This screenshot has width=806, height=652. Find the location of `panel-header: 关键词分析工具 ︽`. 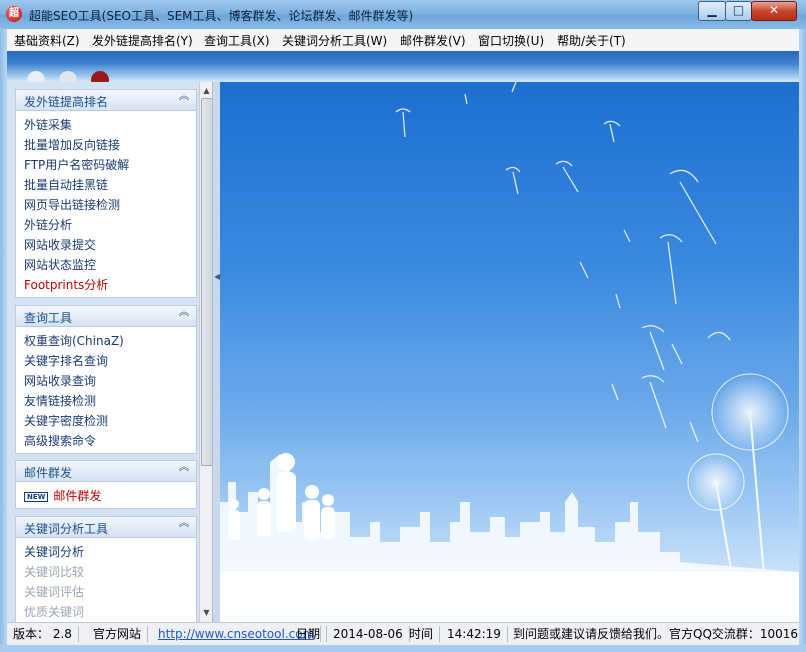

panel-header: 关键词分析工具 ︽ is located at coordinates (106, 527).